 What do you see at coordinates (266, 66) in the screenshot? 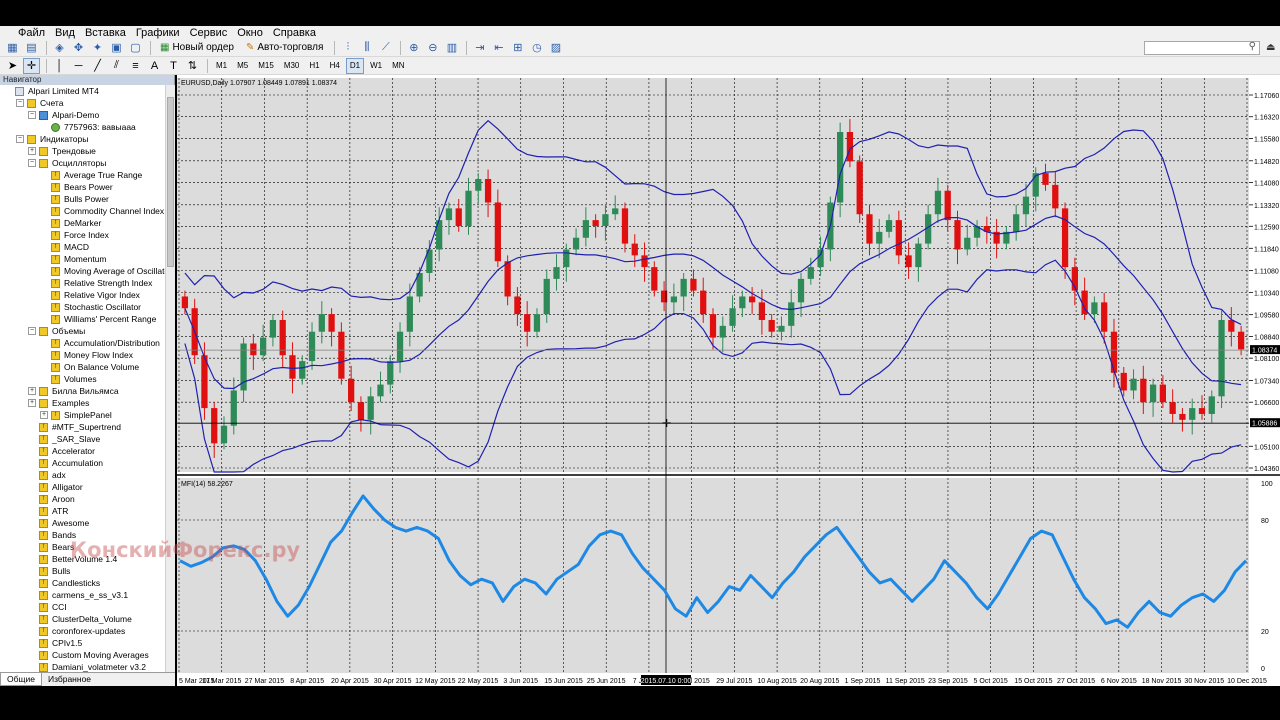
I see `timeframe-m15-button: M15` at bounding box center [266, 66].